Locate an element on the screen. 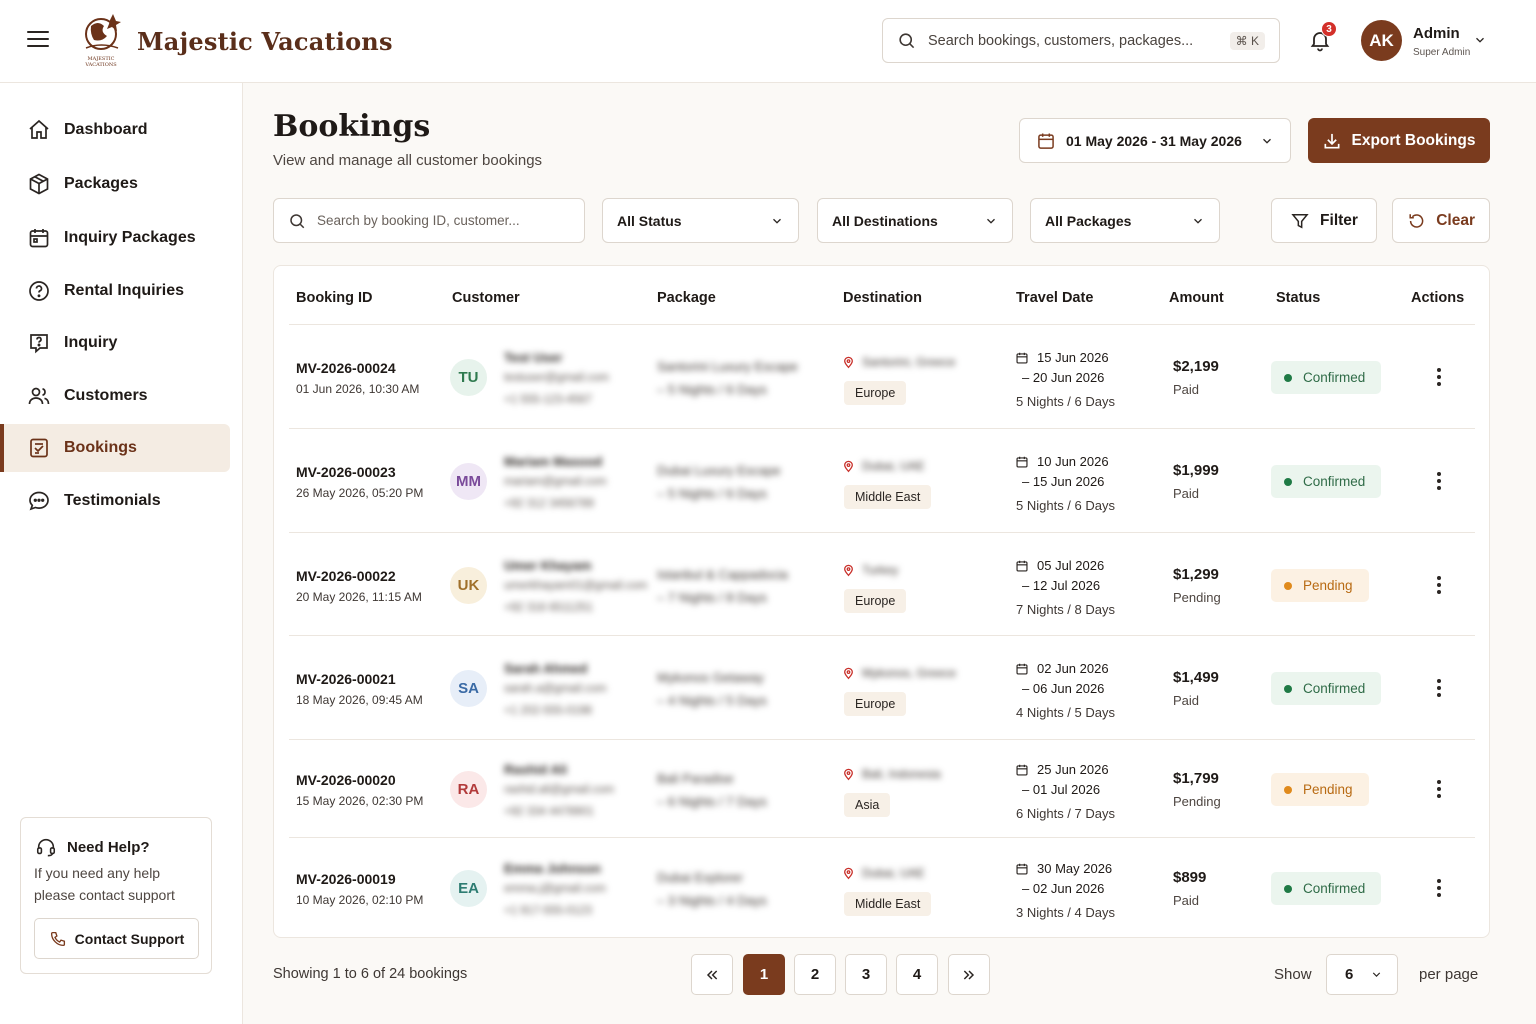 The width and height of the screenshot is (1536, 1024). status-label: Confirmed is located at coordinates (1334, 481).